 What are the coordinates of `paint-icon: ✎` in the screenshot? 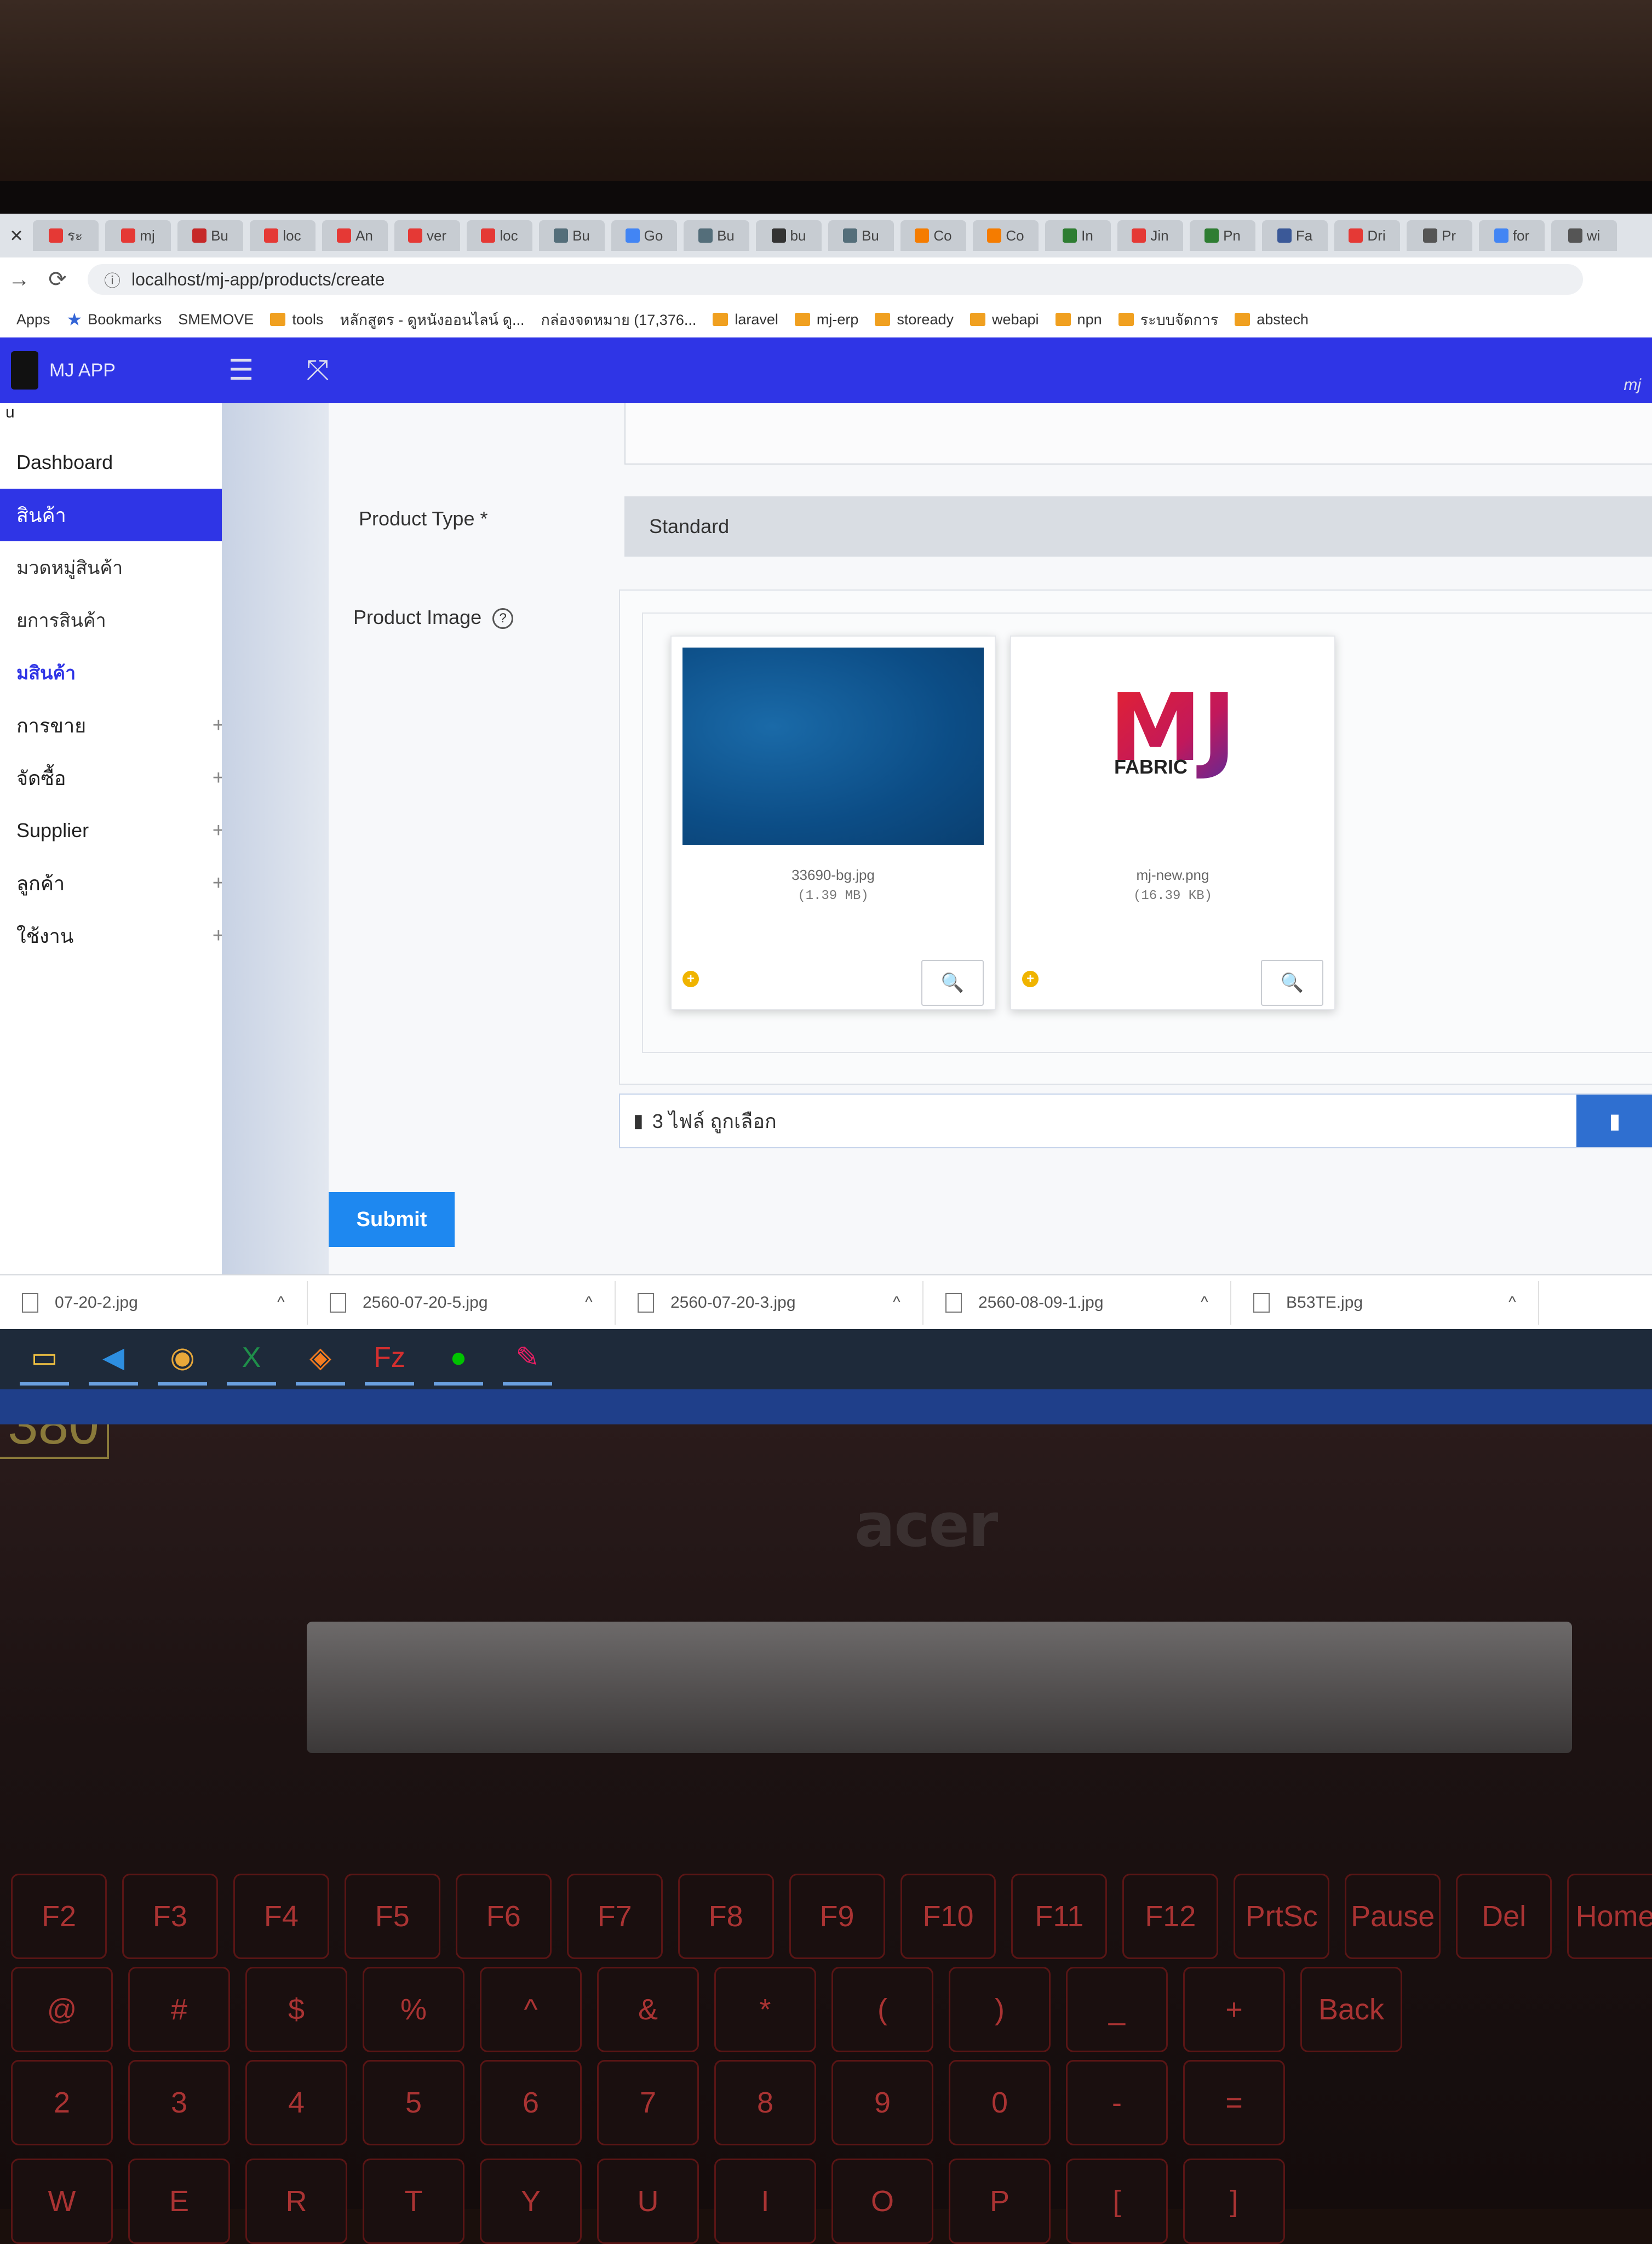 It's located at (527, 1359).